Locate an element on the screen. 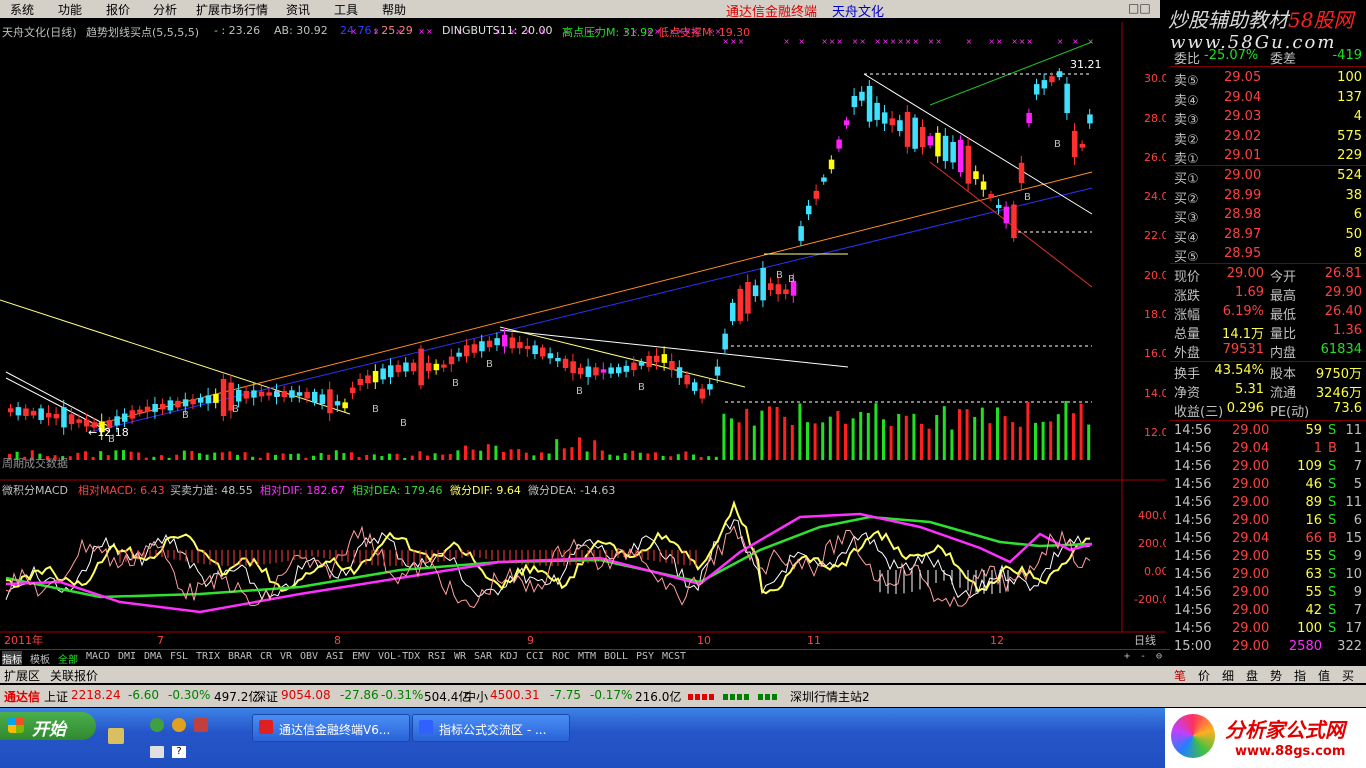 The height and width of the screenshot is (768, 1366). tab-全部: 全部 is located at coordinates (68, 658).